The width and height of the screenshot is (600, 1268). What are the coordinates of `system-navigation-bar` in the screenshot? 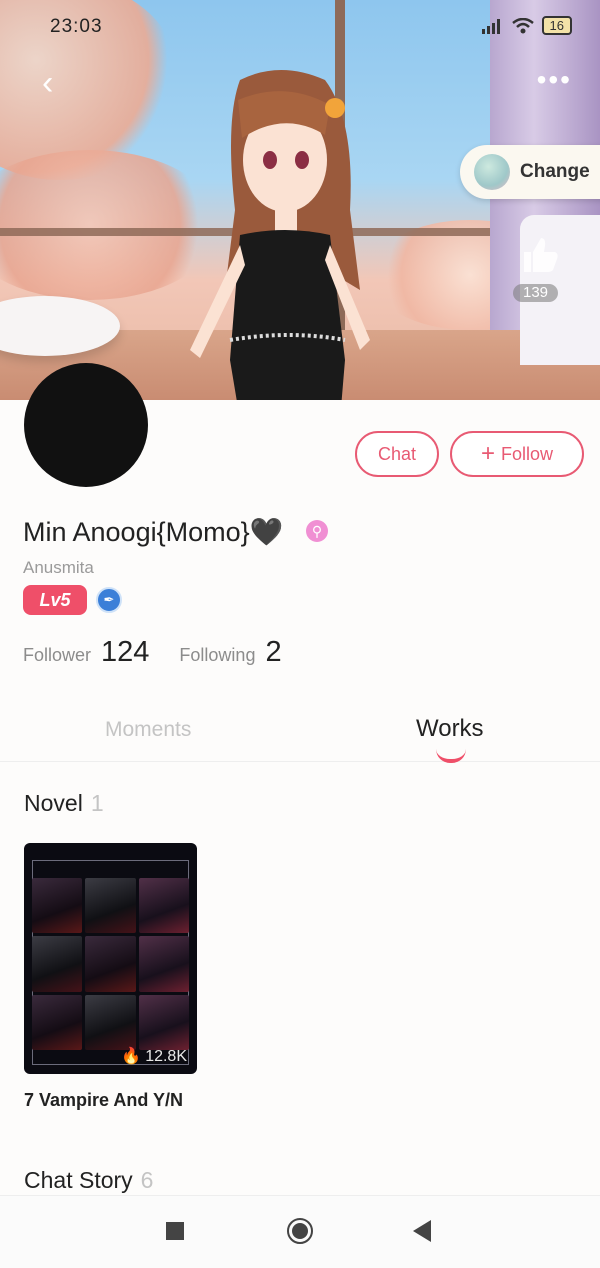 It's located at (300, 1231).